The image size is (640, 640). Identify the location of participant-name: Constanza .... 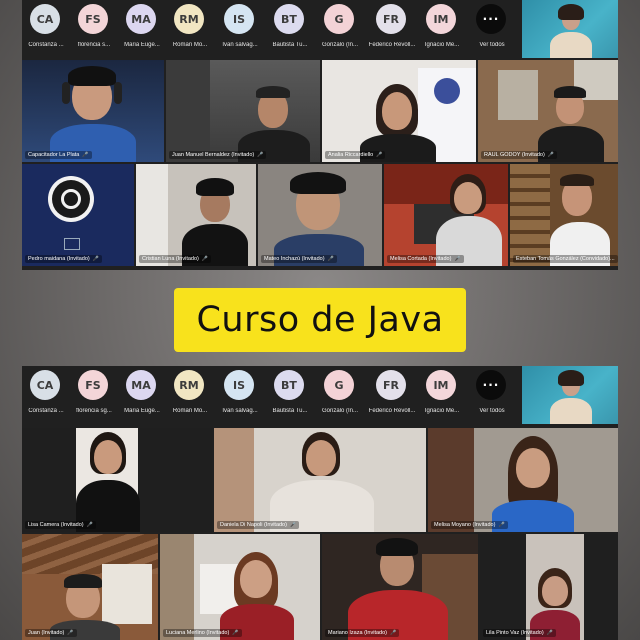
(46, 45).